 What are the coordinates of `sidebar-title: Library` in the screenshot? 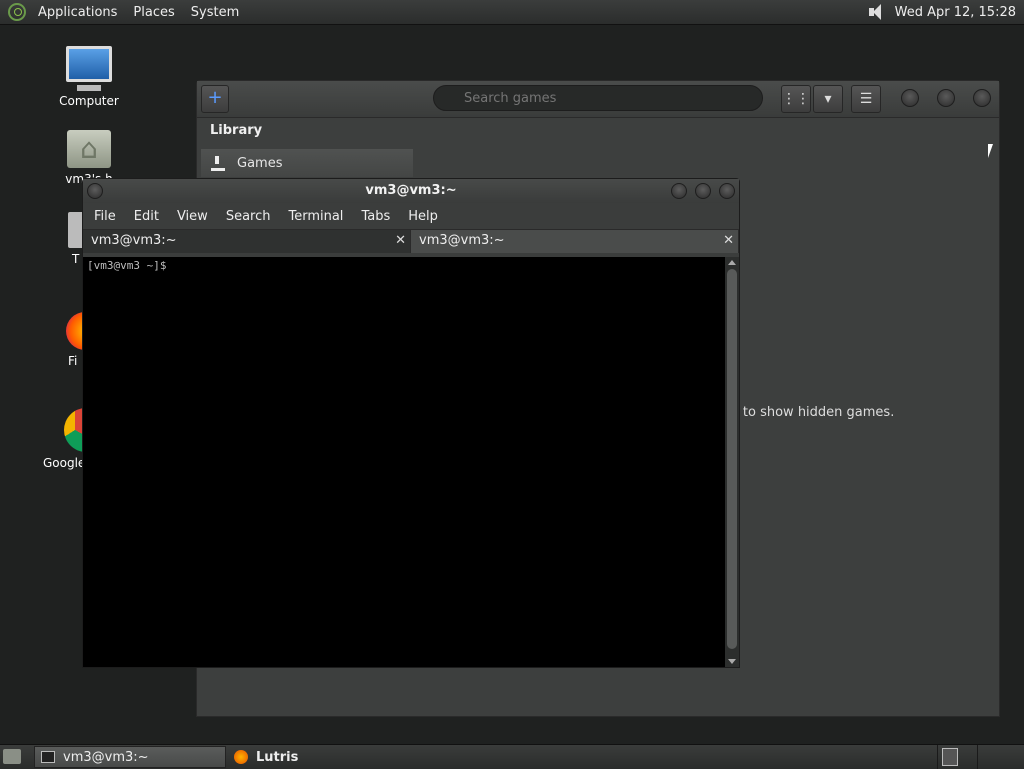 It's located at (236, 130).